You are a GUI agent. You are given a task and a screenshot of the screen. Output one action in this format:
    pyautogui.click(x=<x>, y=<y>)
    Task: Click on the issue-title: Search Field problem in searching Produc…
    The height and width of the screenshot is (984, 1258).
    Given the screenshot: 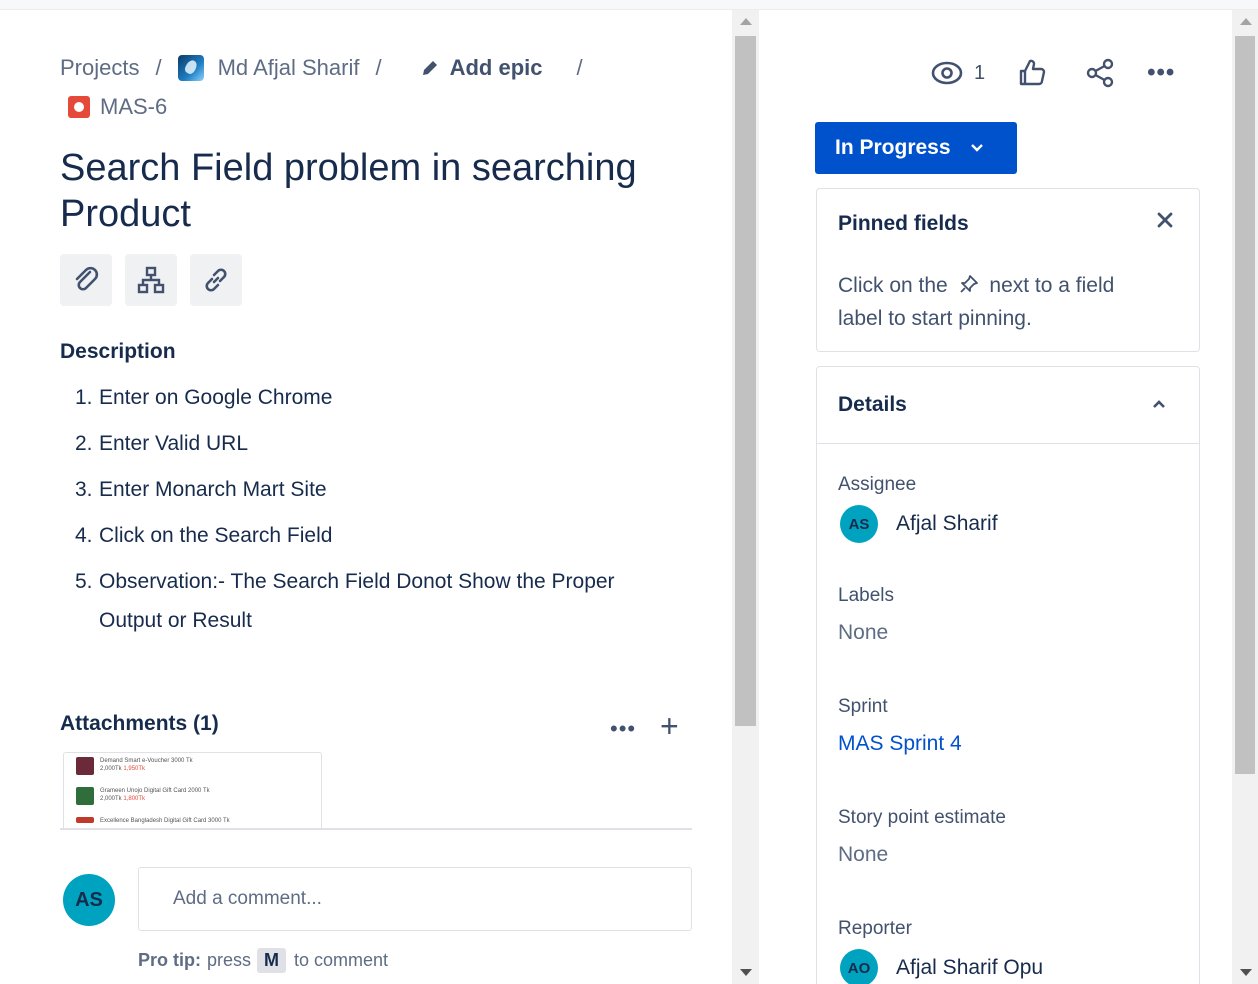 What is the action you would take?
    pyautogui.click(x=380, y=191)
    